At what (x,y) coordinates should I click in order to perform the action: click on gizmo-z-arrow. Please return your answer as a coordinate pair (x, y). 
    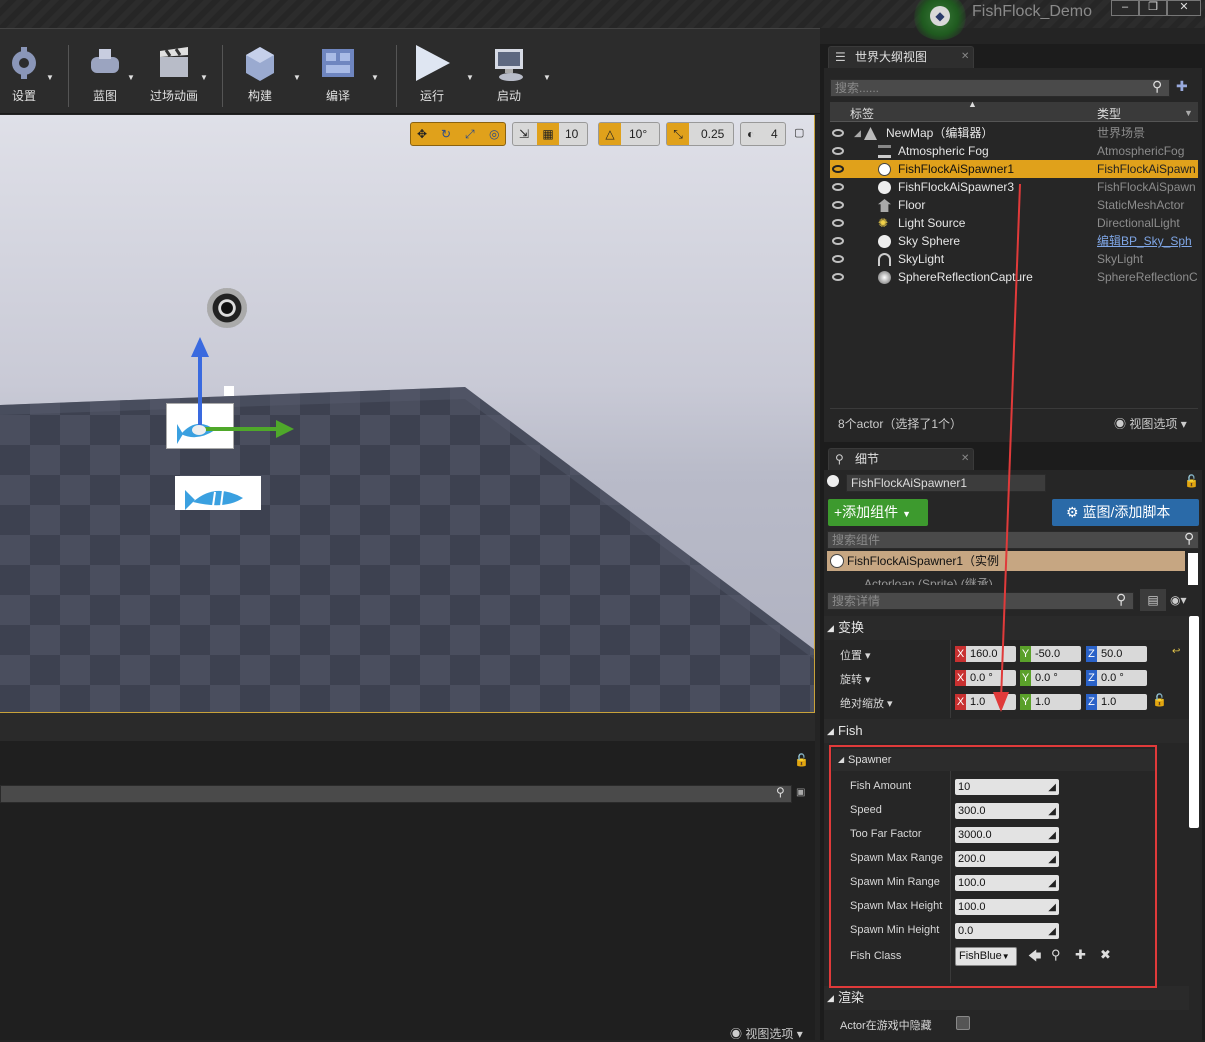
    Looking at the image, I should click on (200, 347).